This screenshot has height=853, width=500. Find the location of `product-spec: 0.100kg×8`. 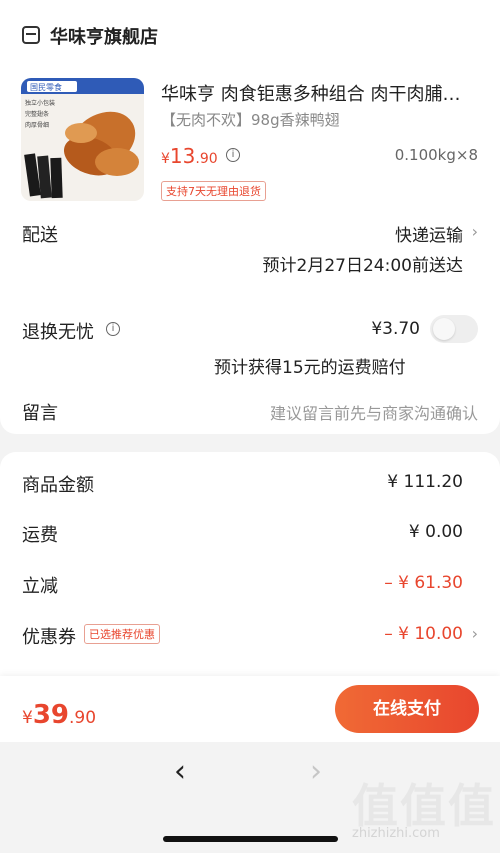

product-spec: 0.100kg×8 is located at coordinates (436, 155).